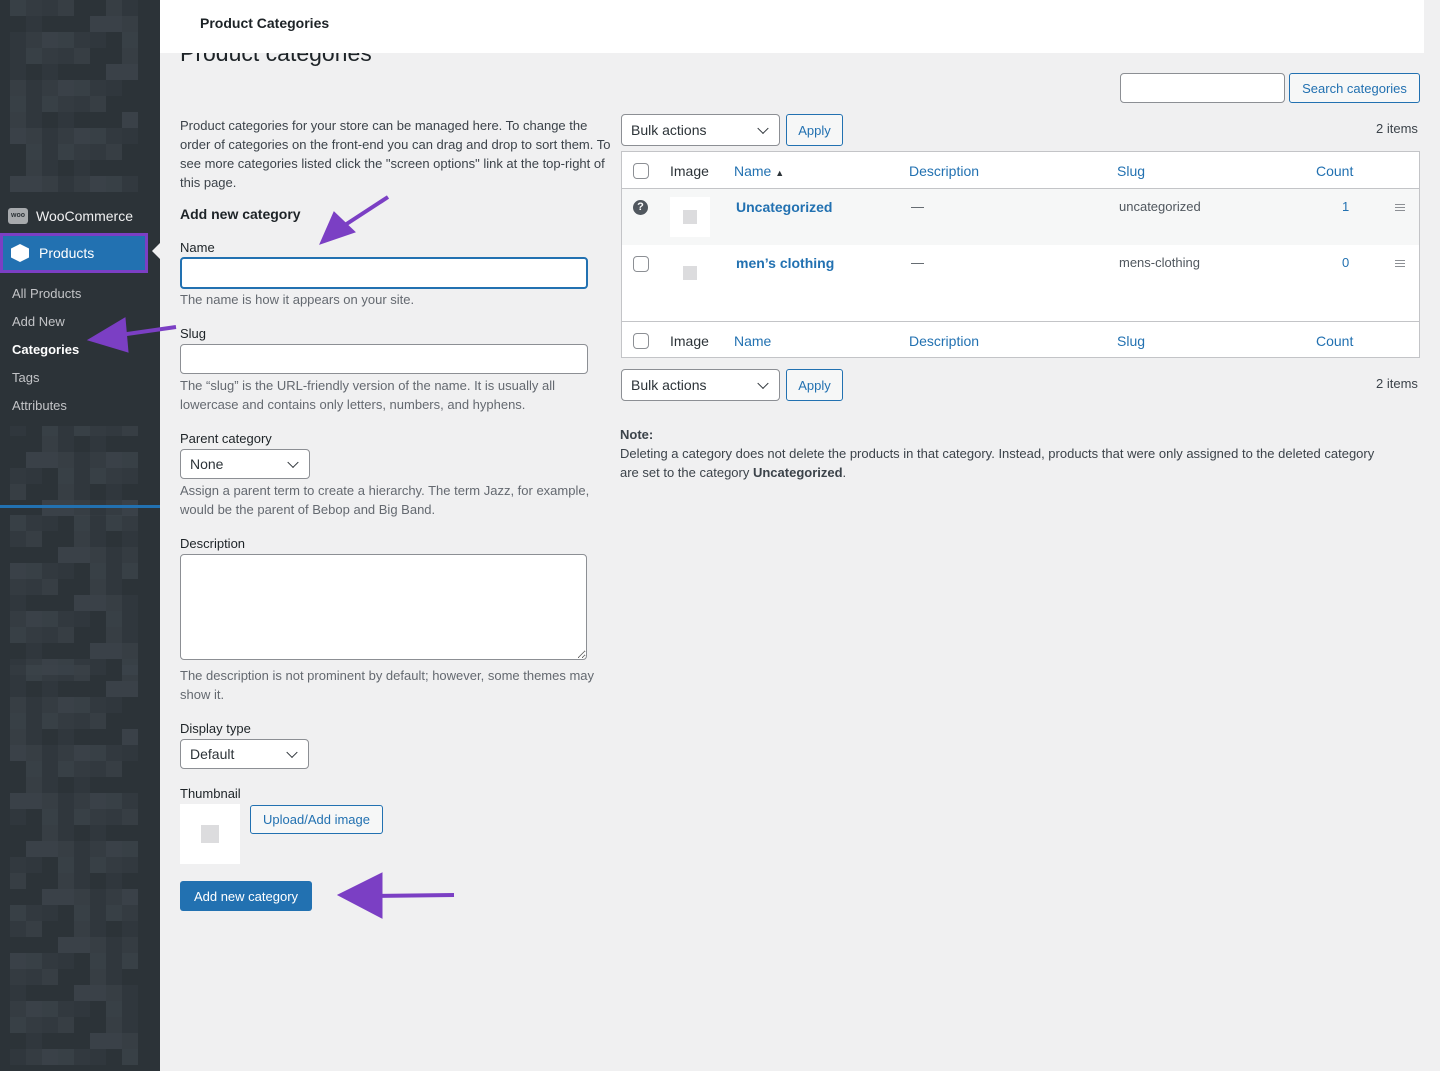 Image resolution: width=1440 pixels, height=1071 pixels. Describe the element at coordinates (1334, 171) in the screenshot. I see `column-count: Count` at that location.